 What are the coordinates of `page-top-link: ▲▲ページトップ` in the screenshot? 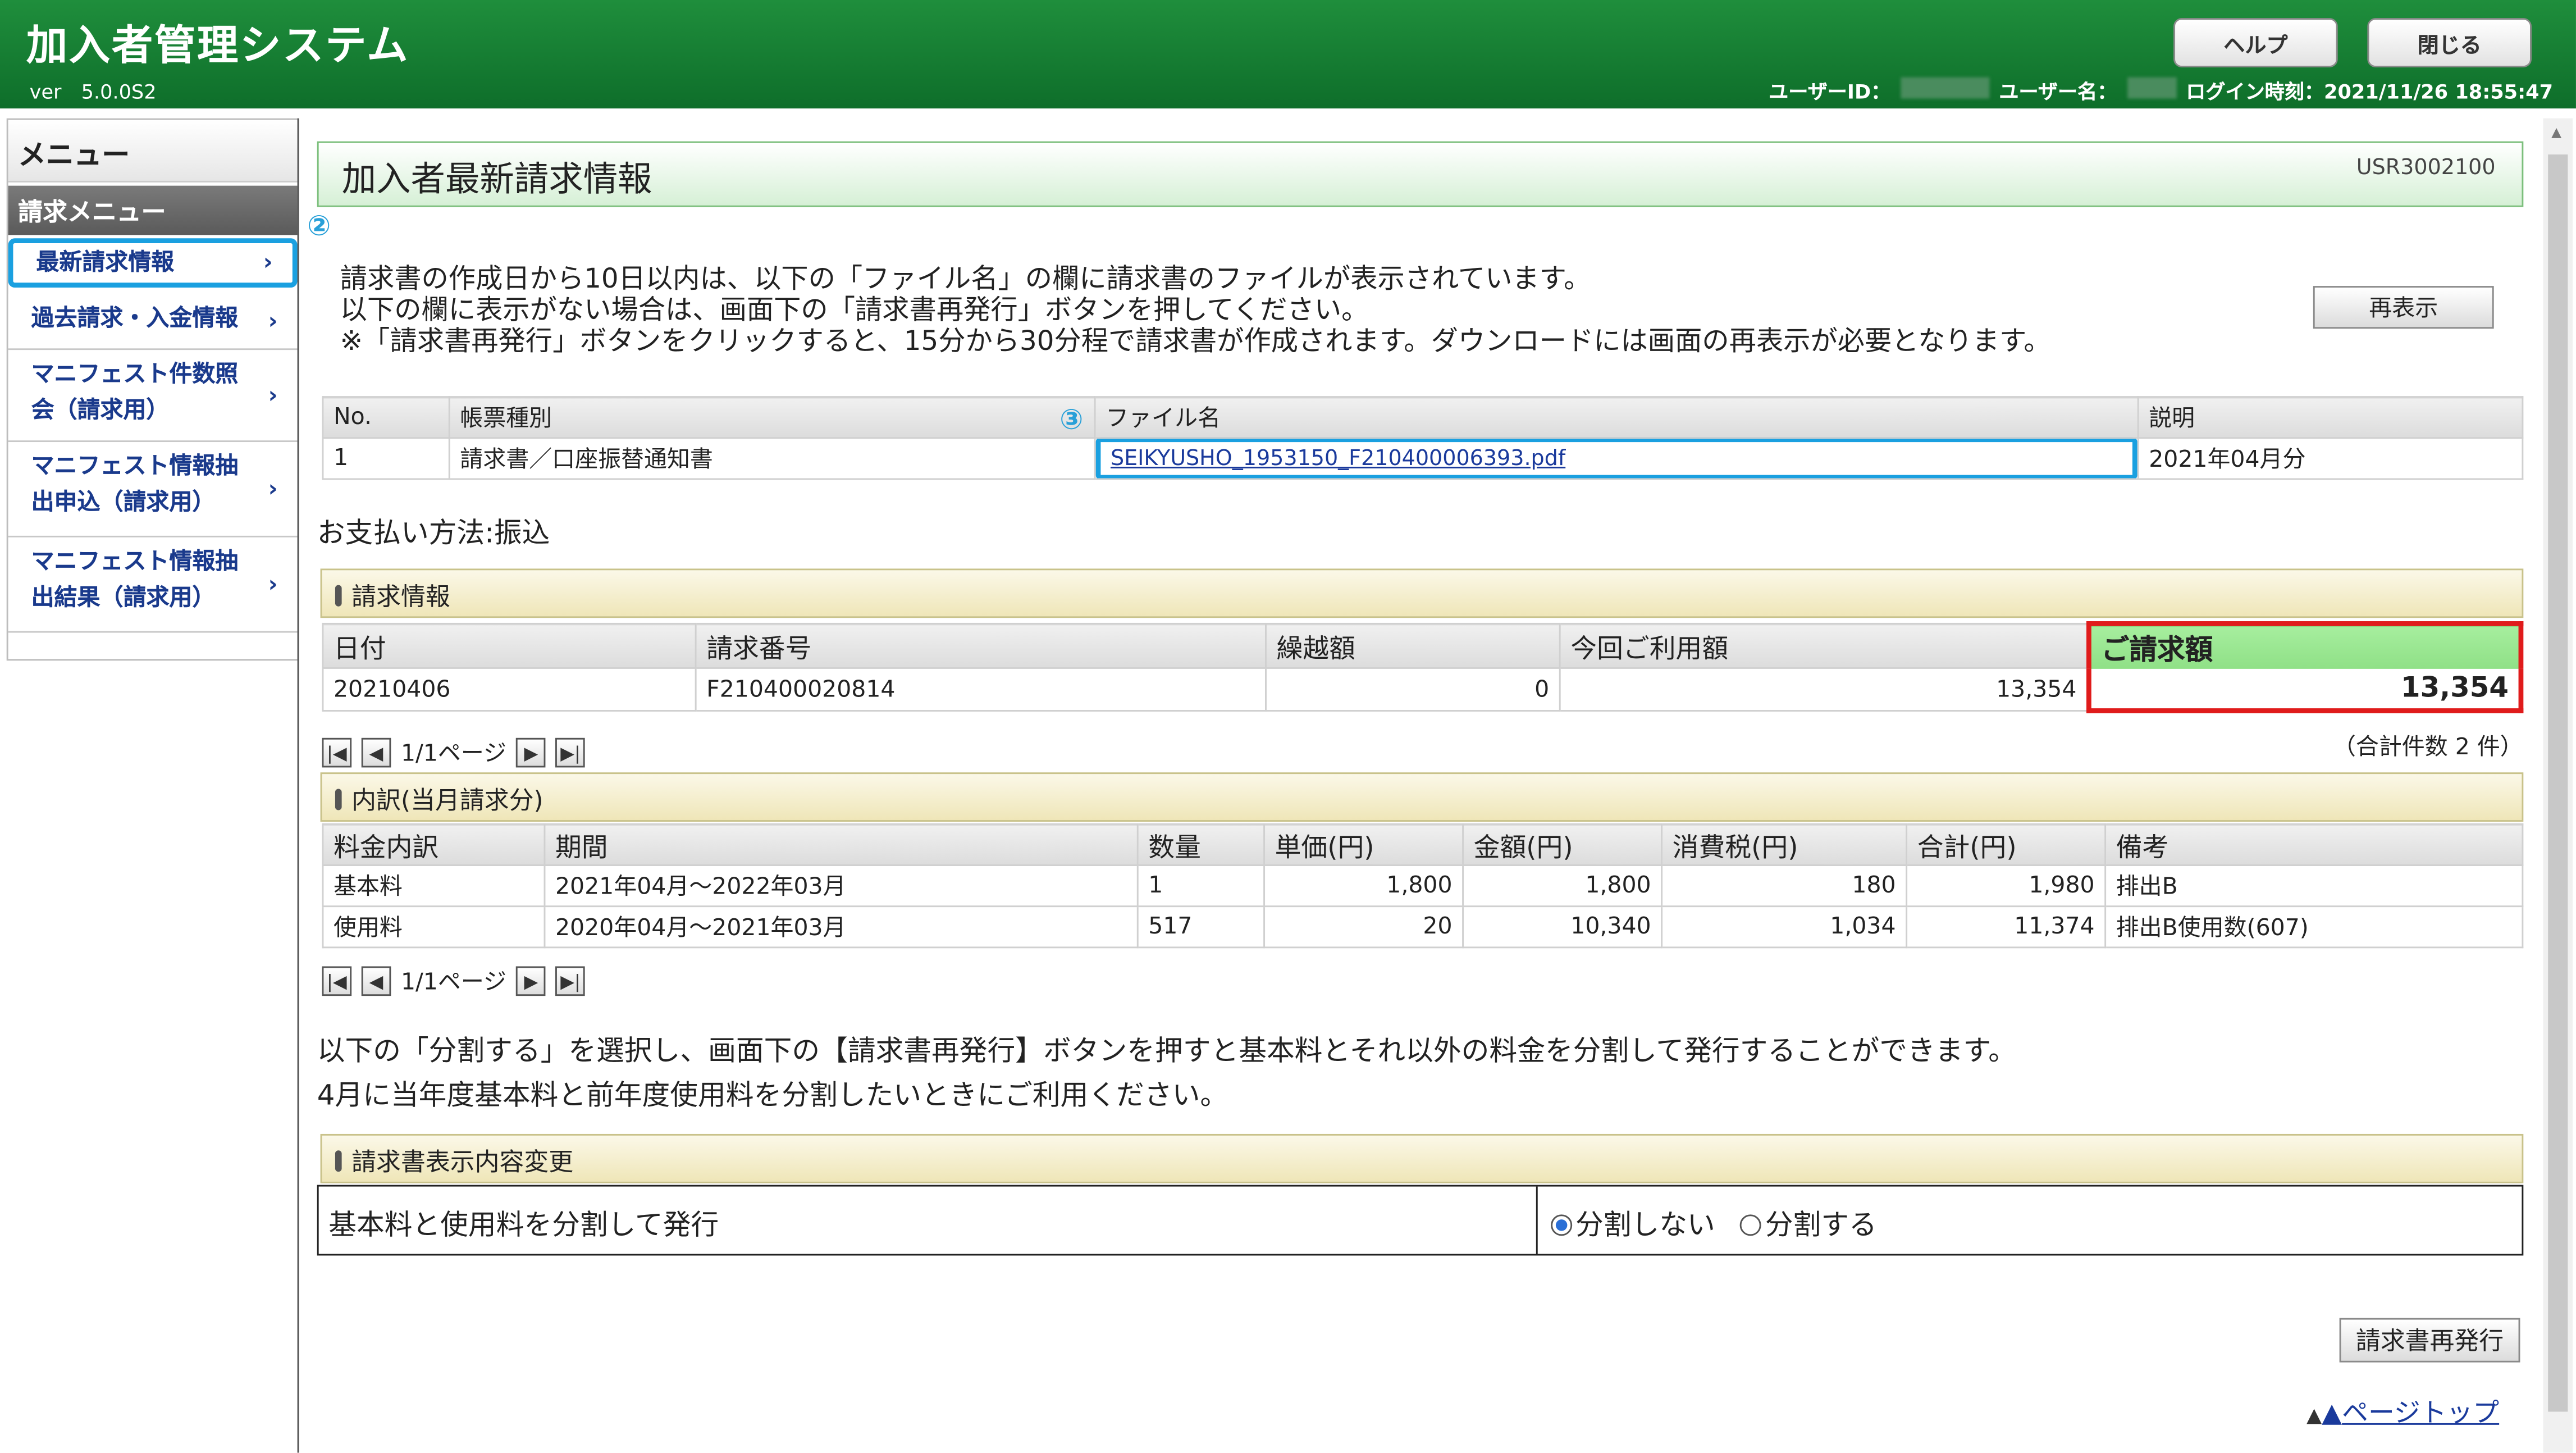 It's located at (2402, 1409).